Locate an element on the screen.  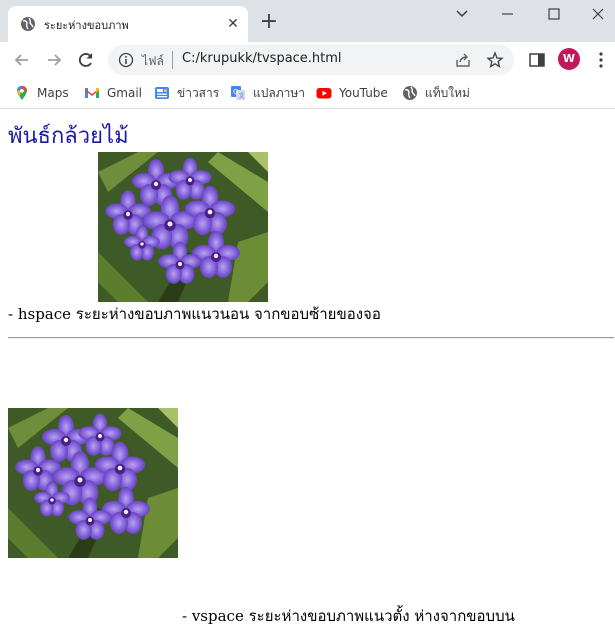
bookmark-label: แท็บใหม่ is located at coordinates (447, 92).